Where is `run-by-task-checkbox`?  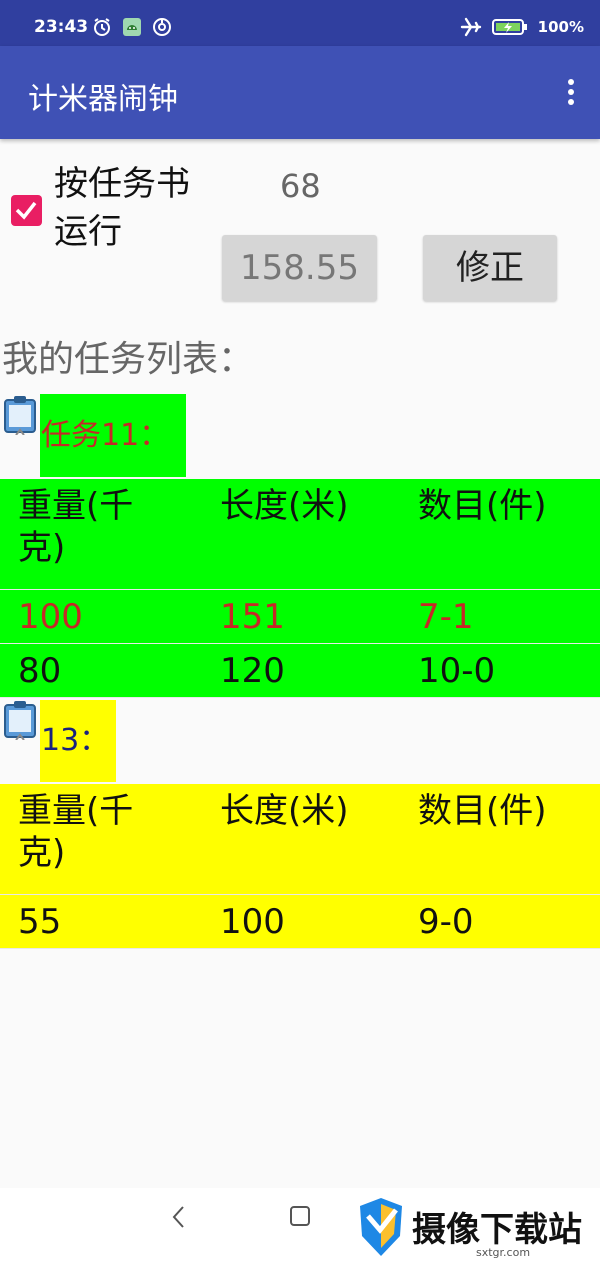 run-by-task-checkbox is located at coordinates (26, 210).